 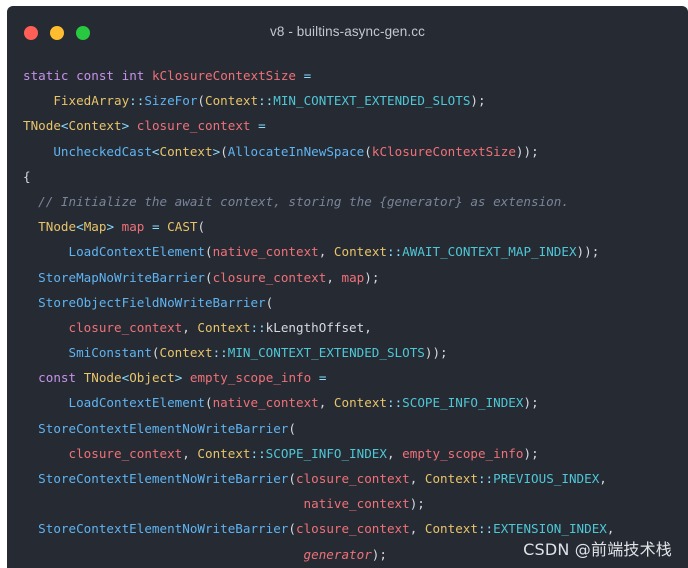 What do you see at coordinates (352, 226) in the screenshot?
I see `code-line: TNode<Map> map = CAST(` at bounding box center [352, 226].